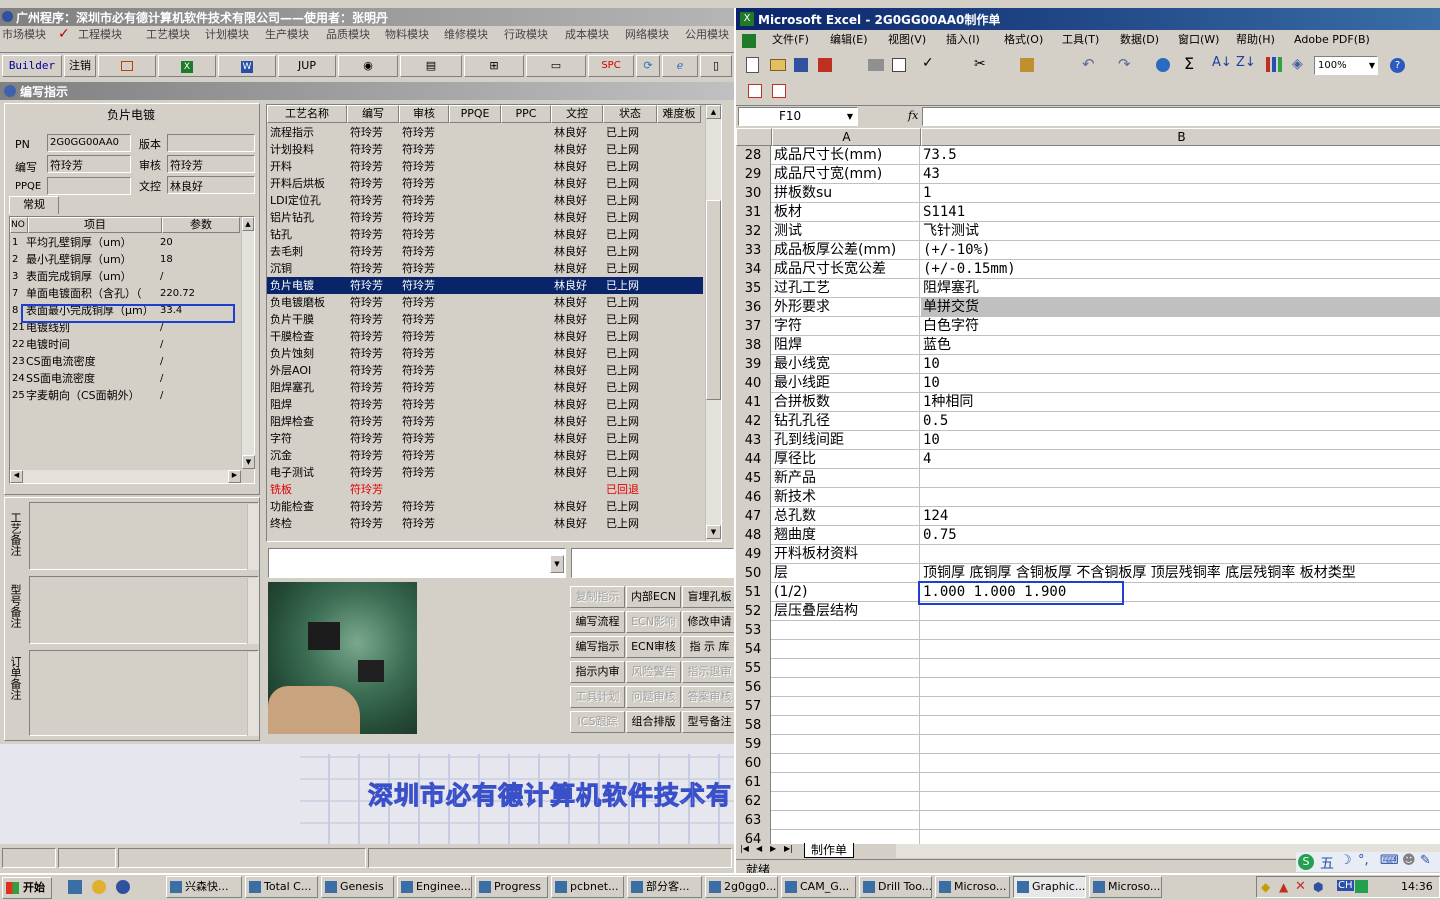  I want to click on params-vscroll: ▲ ▼, so click(248, 343).